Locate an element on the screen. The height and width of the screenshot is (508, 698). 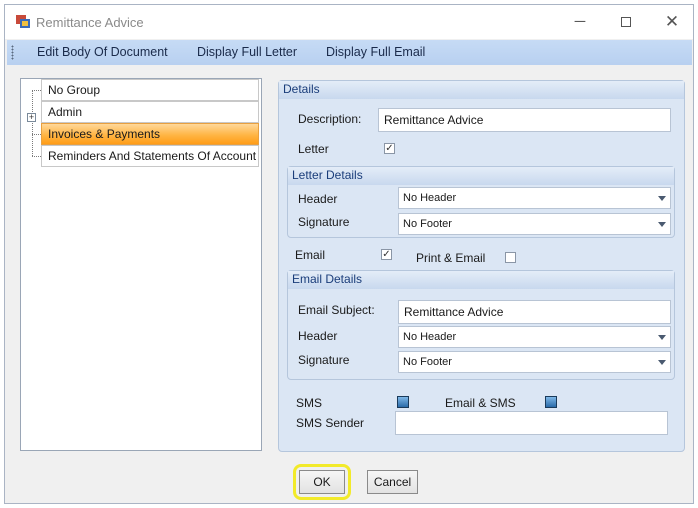
display-full-email-button: Display Full Email is located at coordinates (375, 52).